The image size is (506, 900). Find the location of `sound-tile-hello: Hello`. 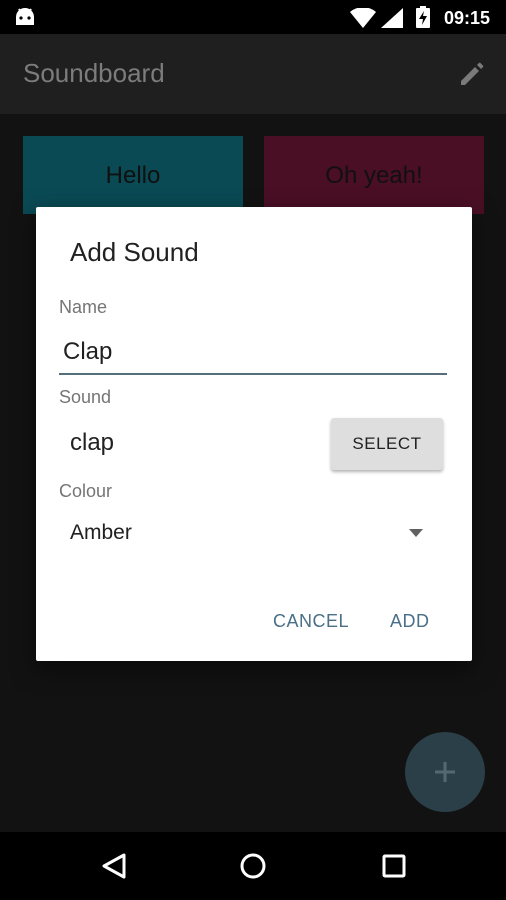

sound-tile-hello: Hello is located at coordinates (133, 175).